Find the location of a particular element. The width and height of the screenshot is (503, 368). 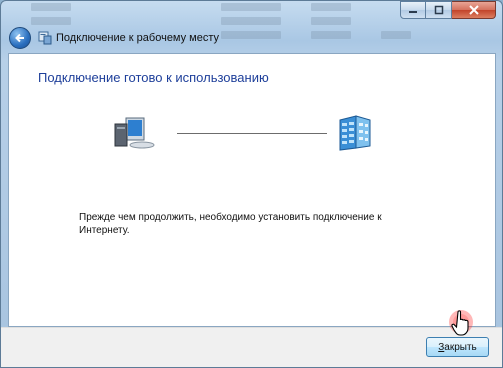

hand-cursor-icon is located at coordinates (461, 323).